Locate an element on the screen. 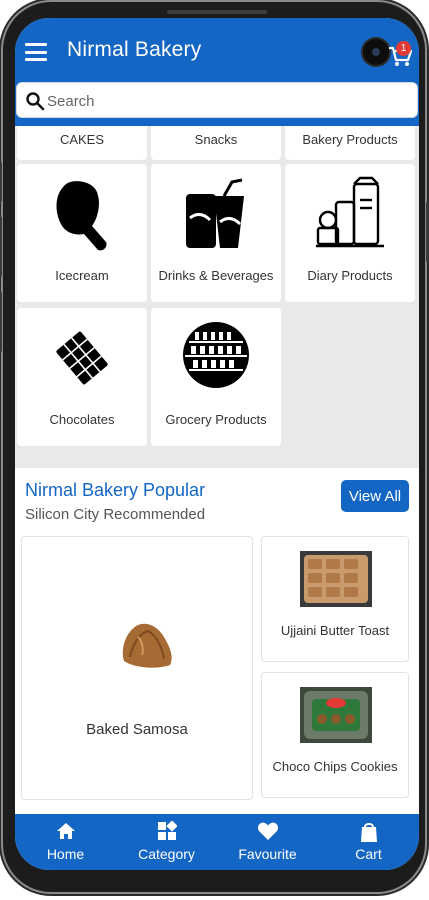  product-card-ujjaini-butter-toast: Ujjaini Butter Toast is located at coordinates (335, 599).